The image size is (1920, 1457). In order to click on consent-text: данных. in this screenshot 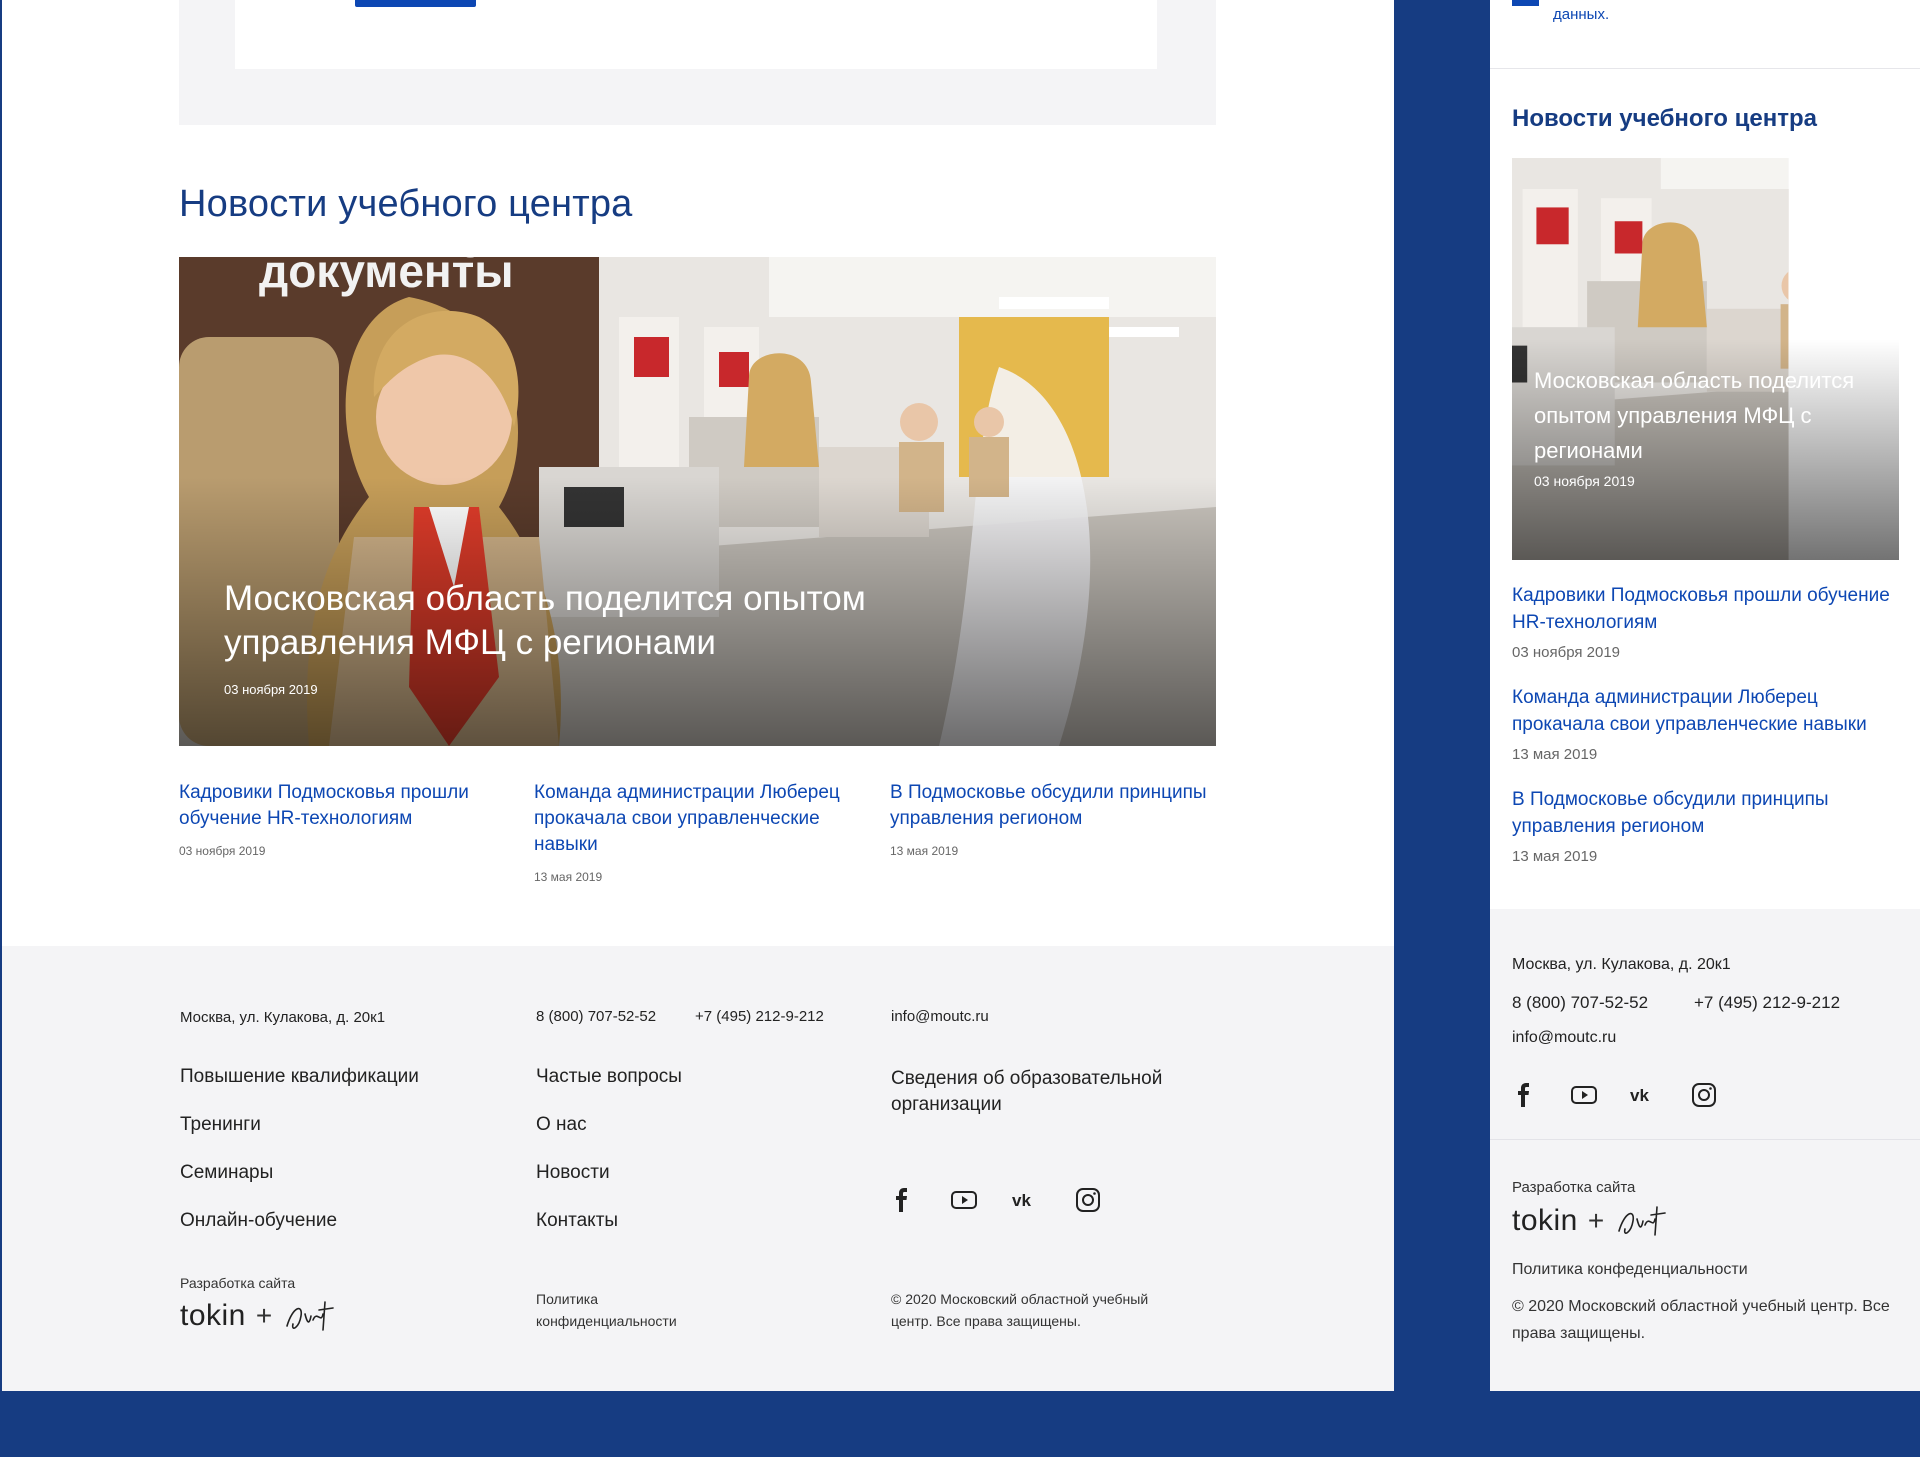, I will do `click(1581, 14)`.